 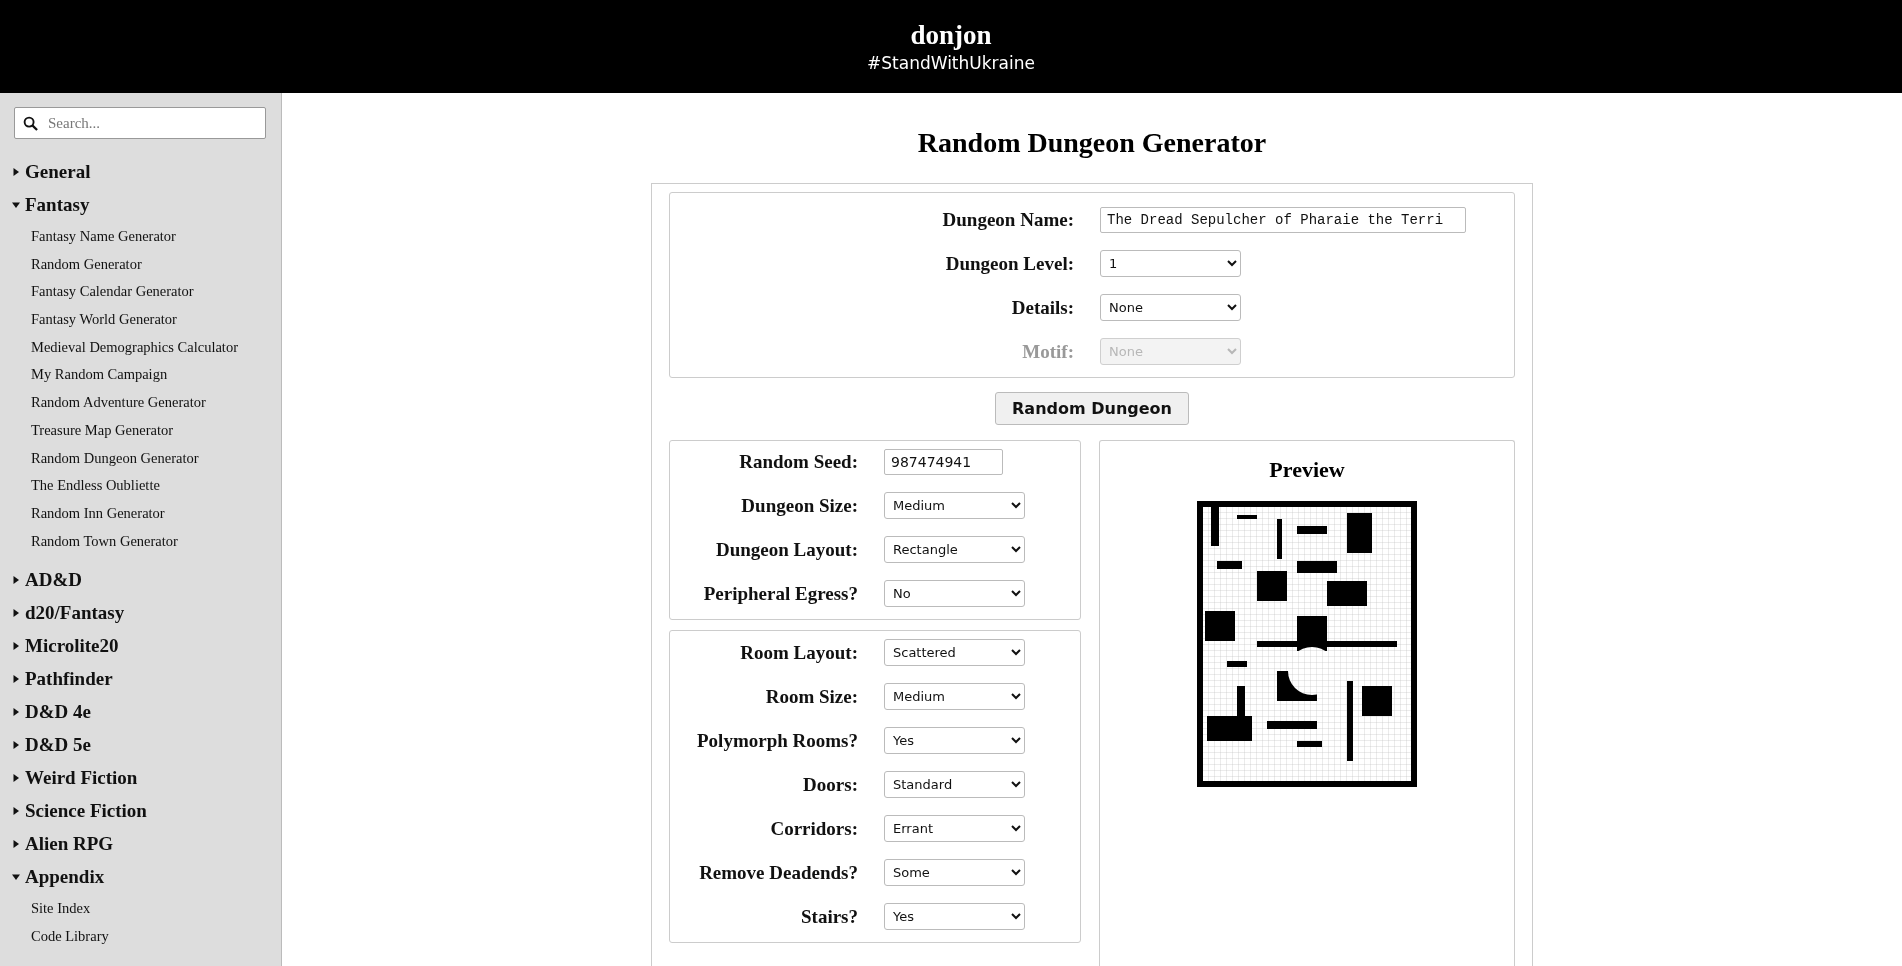 What do you see at coordinates (81, 777) in the screenshot?
I see `section-label: Weird Fiction` at bounding box center [81, 777].